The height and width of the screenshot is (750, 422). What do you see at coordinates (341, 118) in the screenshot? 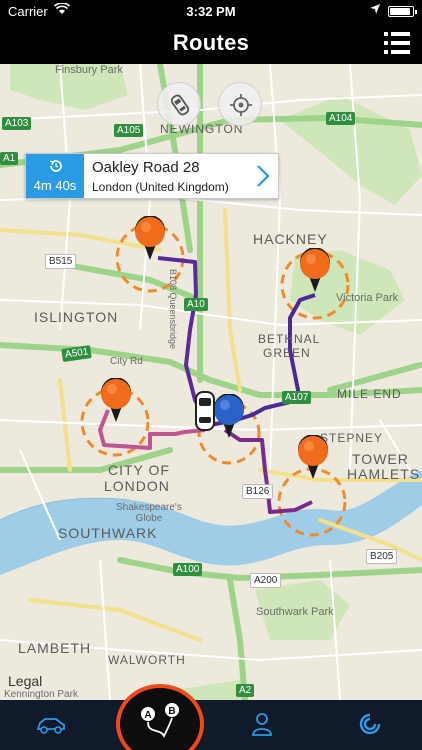
I see `road-badge-a104: A104` at bounding box center [341, 118].